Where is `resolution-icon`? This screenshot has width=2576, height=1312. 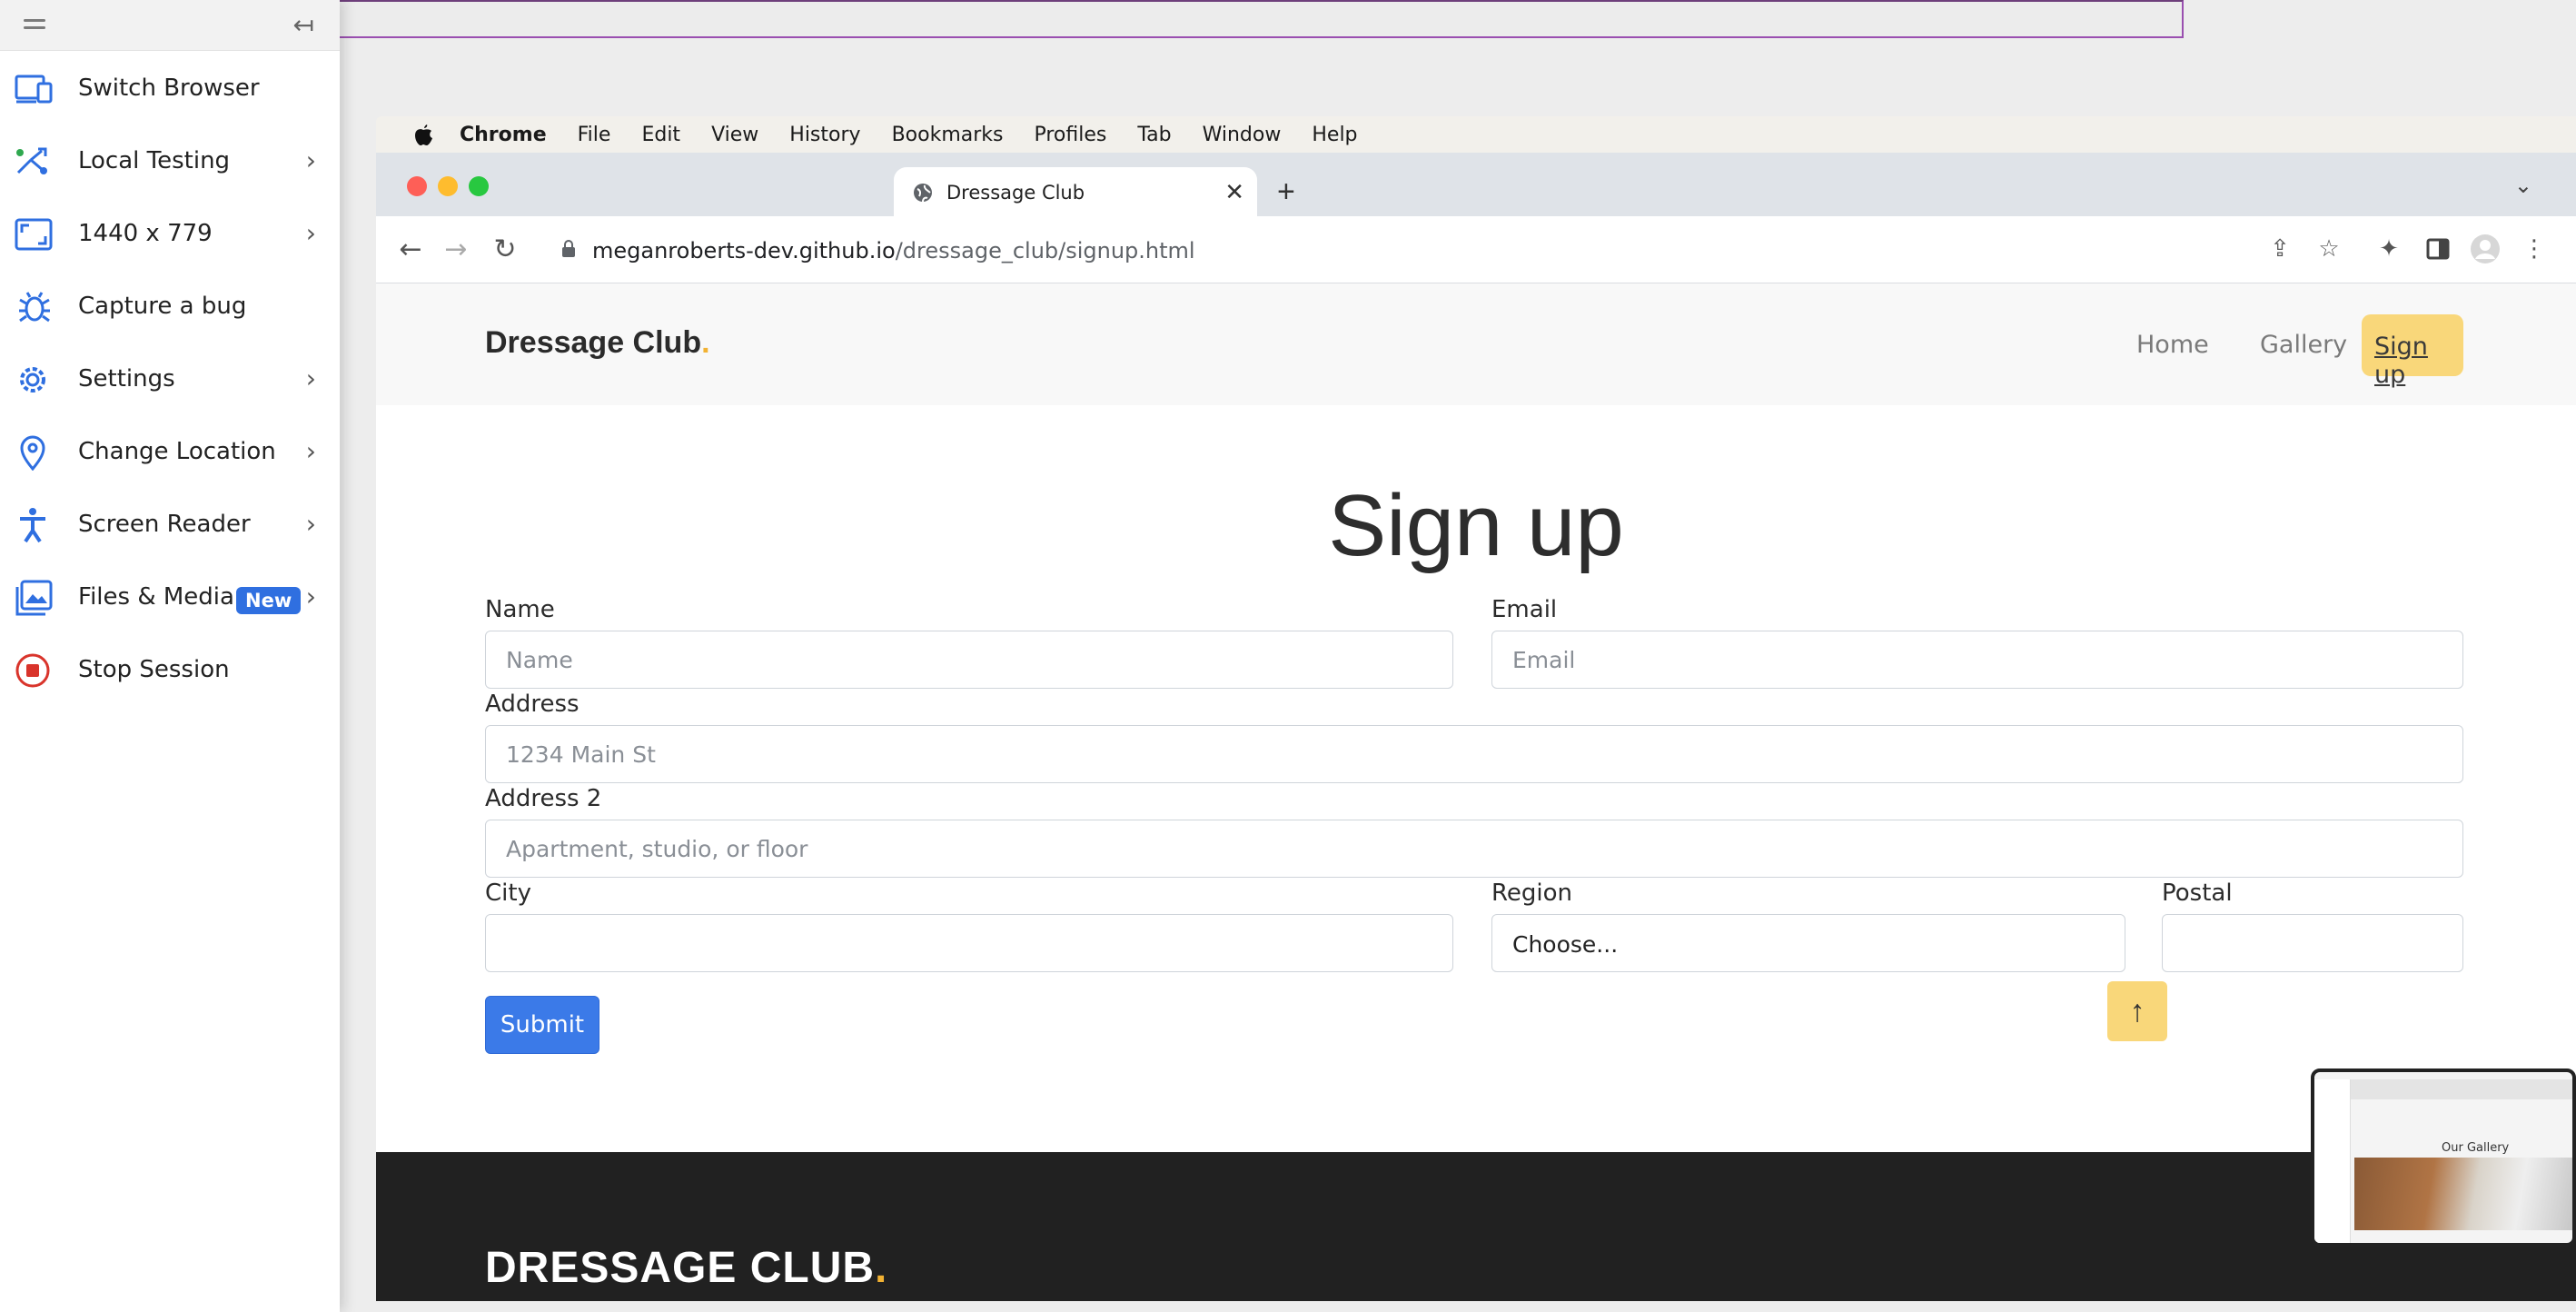 resolution-icon is located at coordinates (34, 234).